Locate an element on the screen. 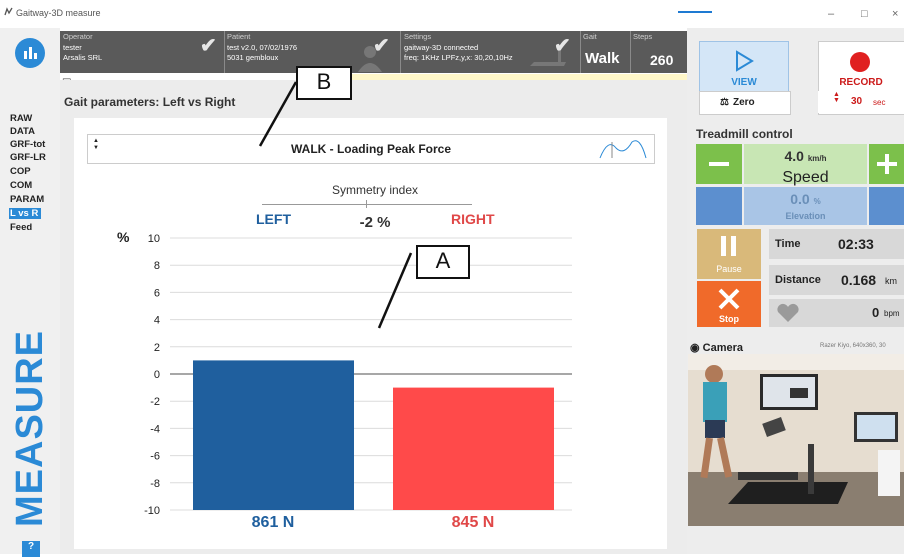  pause-label: Pause is located at coordinates (729, 269).